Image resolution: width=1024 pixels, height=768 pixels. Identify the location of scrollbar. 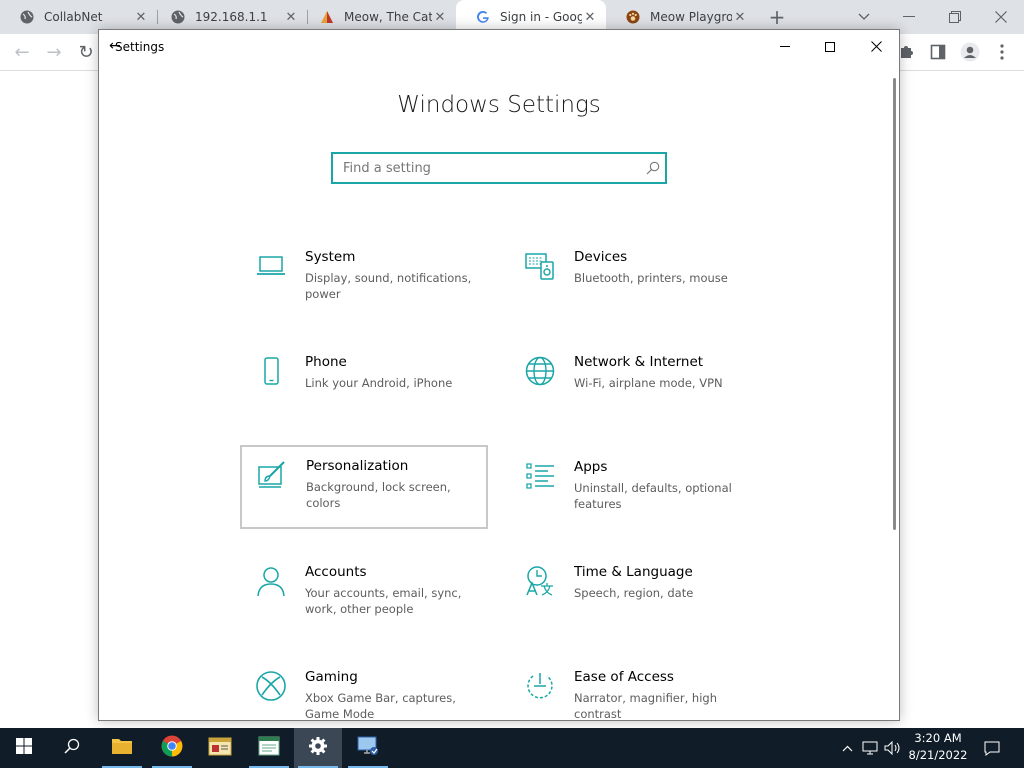
(894, 304).